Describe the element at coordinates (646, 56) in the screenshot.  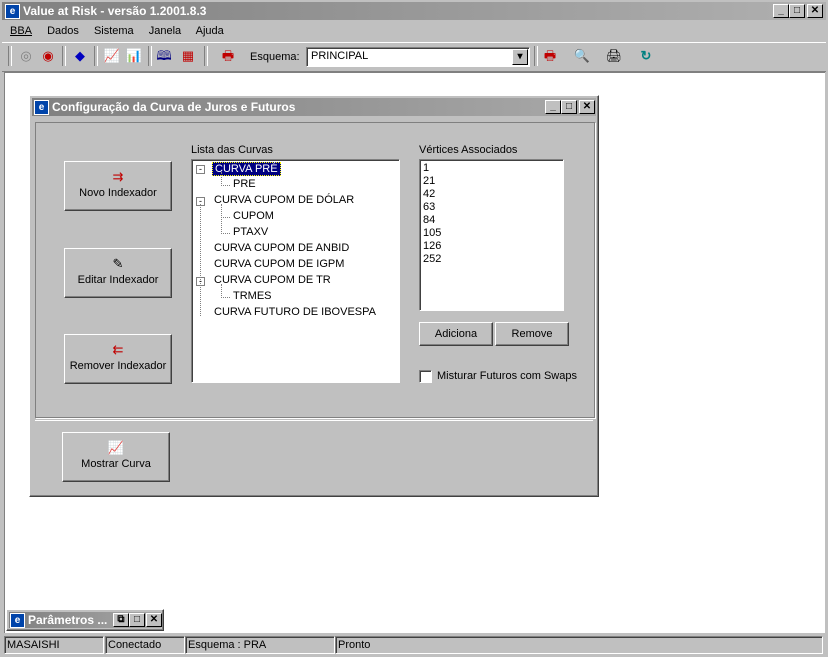
I see `refresh-icon: ↻` at that location.